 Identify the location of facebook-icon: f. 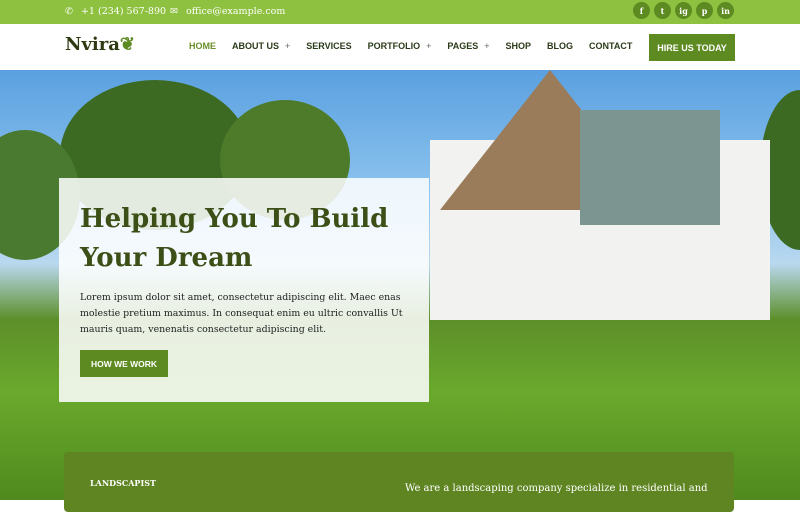
(641, 10).